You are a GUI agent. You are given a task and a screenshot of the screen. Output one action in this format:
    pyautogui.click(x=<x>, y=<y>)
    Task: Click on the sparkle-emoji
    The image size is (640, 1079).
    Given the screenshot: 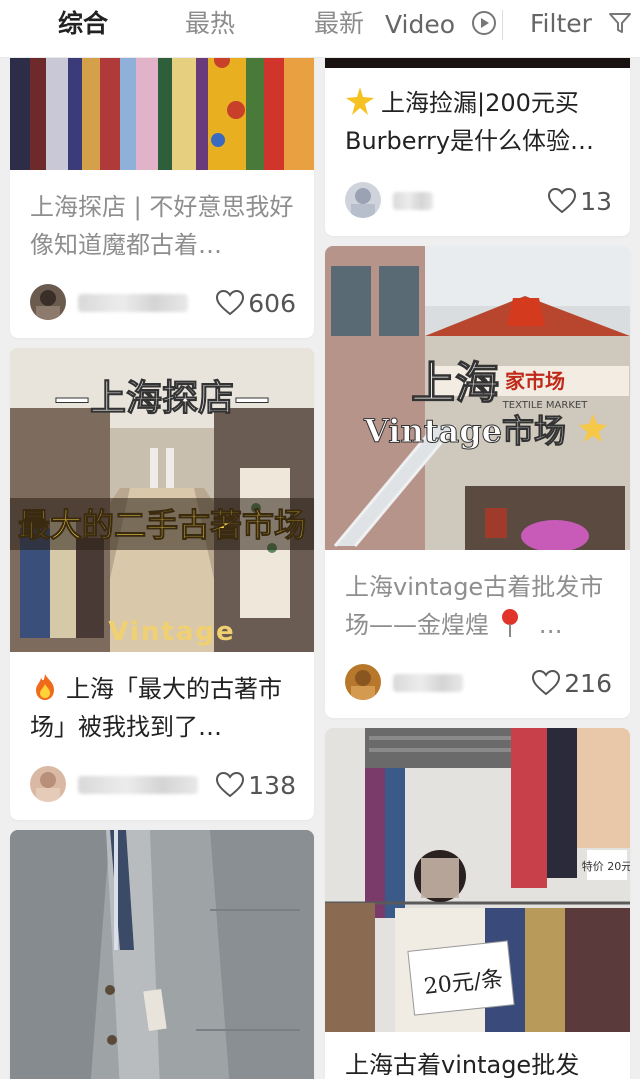 What is the action you would take?
    pyautogui.click(x=360, y=101)
    